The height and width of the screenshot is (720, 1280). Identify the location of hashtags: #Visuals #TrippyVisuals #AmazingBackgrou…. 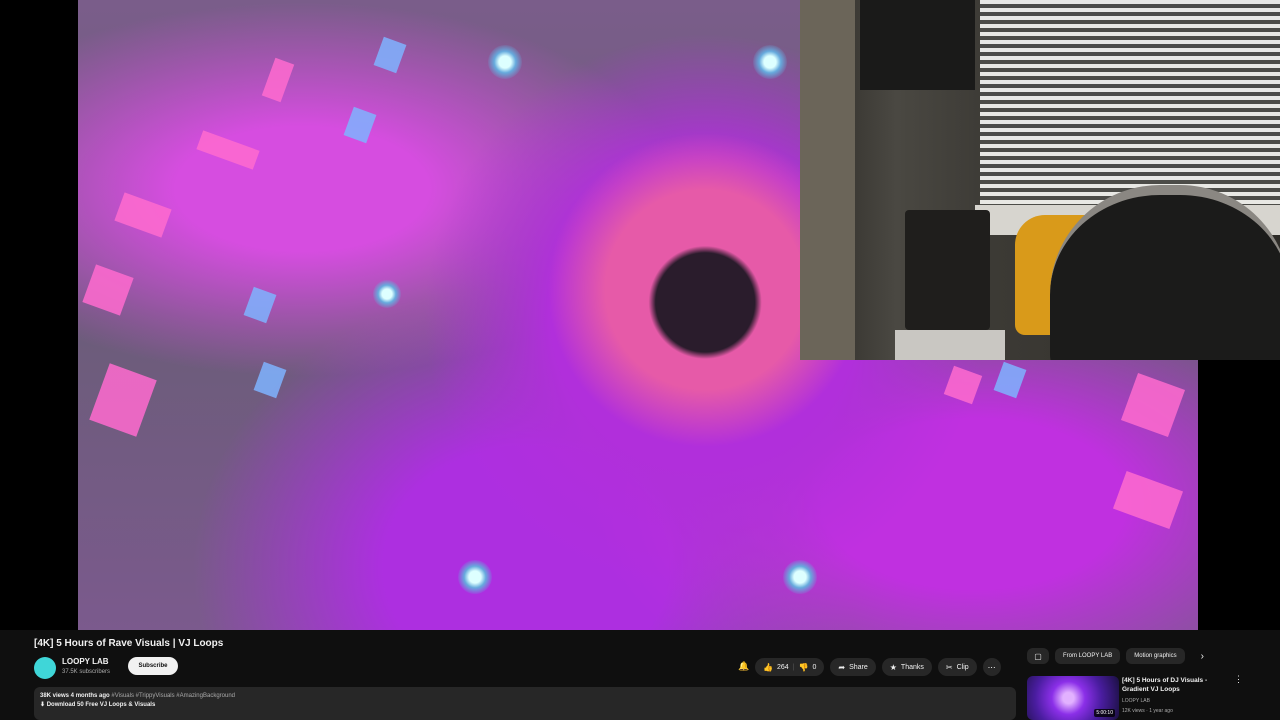
(173, 696).